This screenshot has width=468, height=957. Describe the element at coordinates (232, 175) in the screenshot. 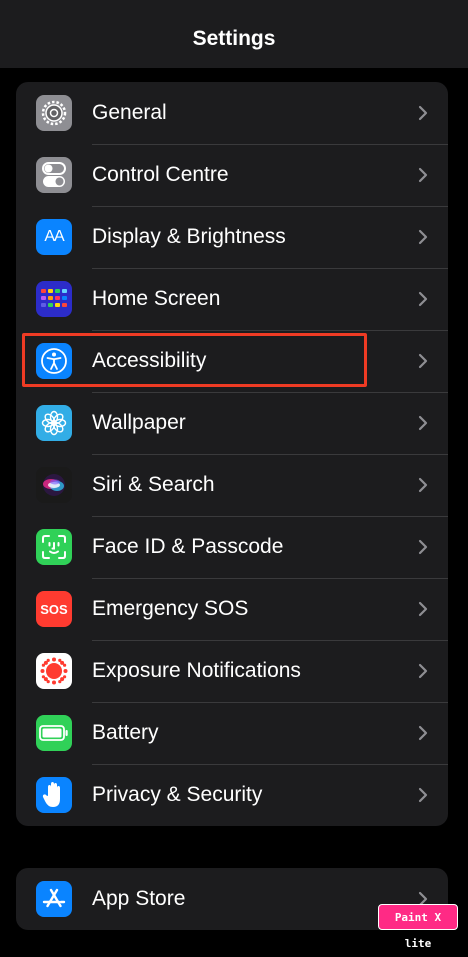

I see `settings-item-control-centre: Control Centre` at that location.